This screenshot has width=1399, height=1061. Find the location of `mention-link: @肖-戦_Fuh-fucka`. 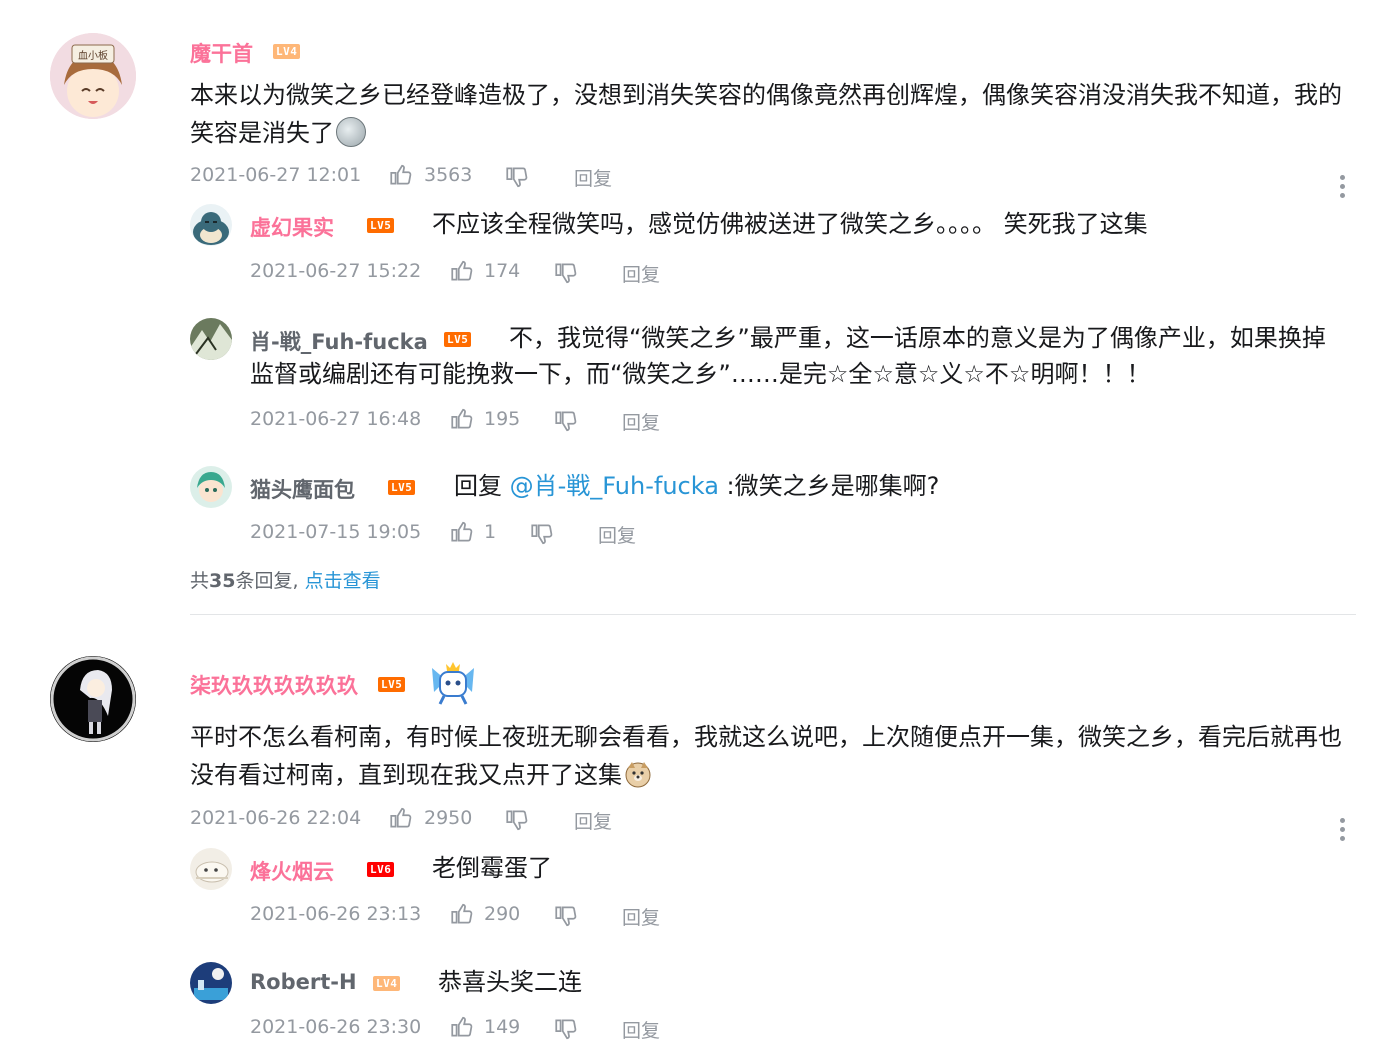

mention-link: @肖-戦_Fuh-fucka is located at coordinates (614, 486).